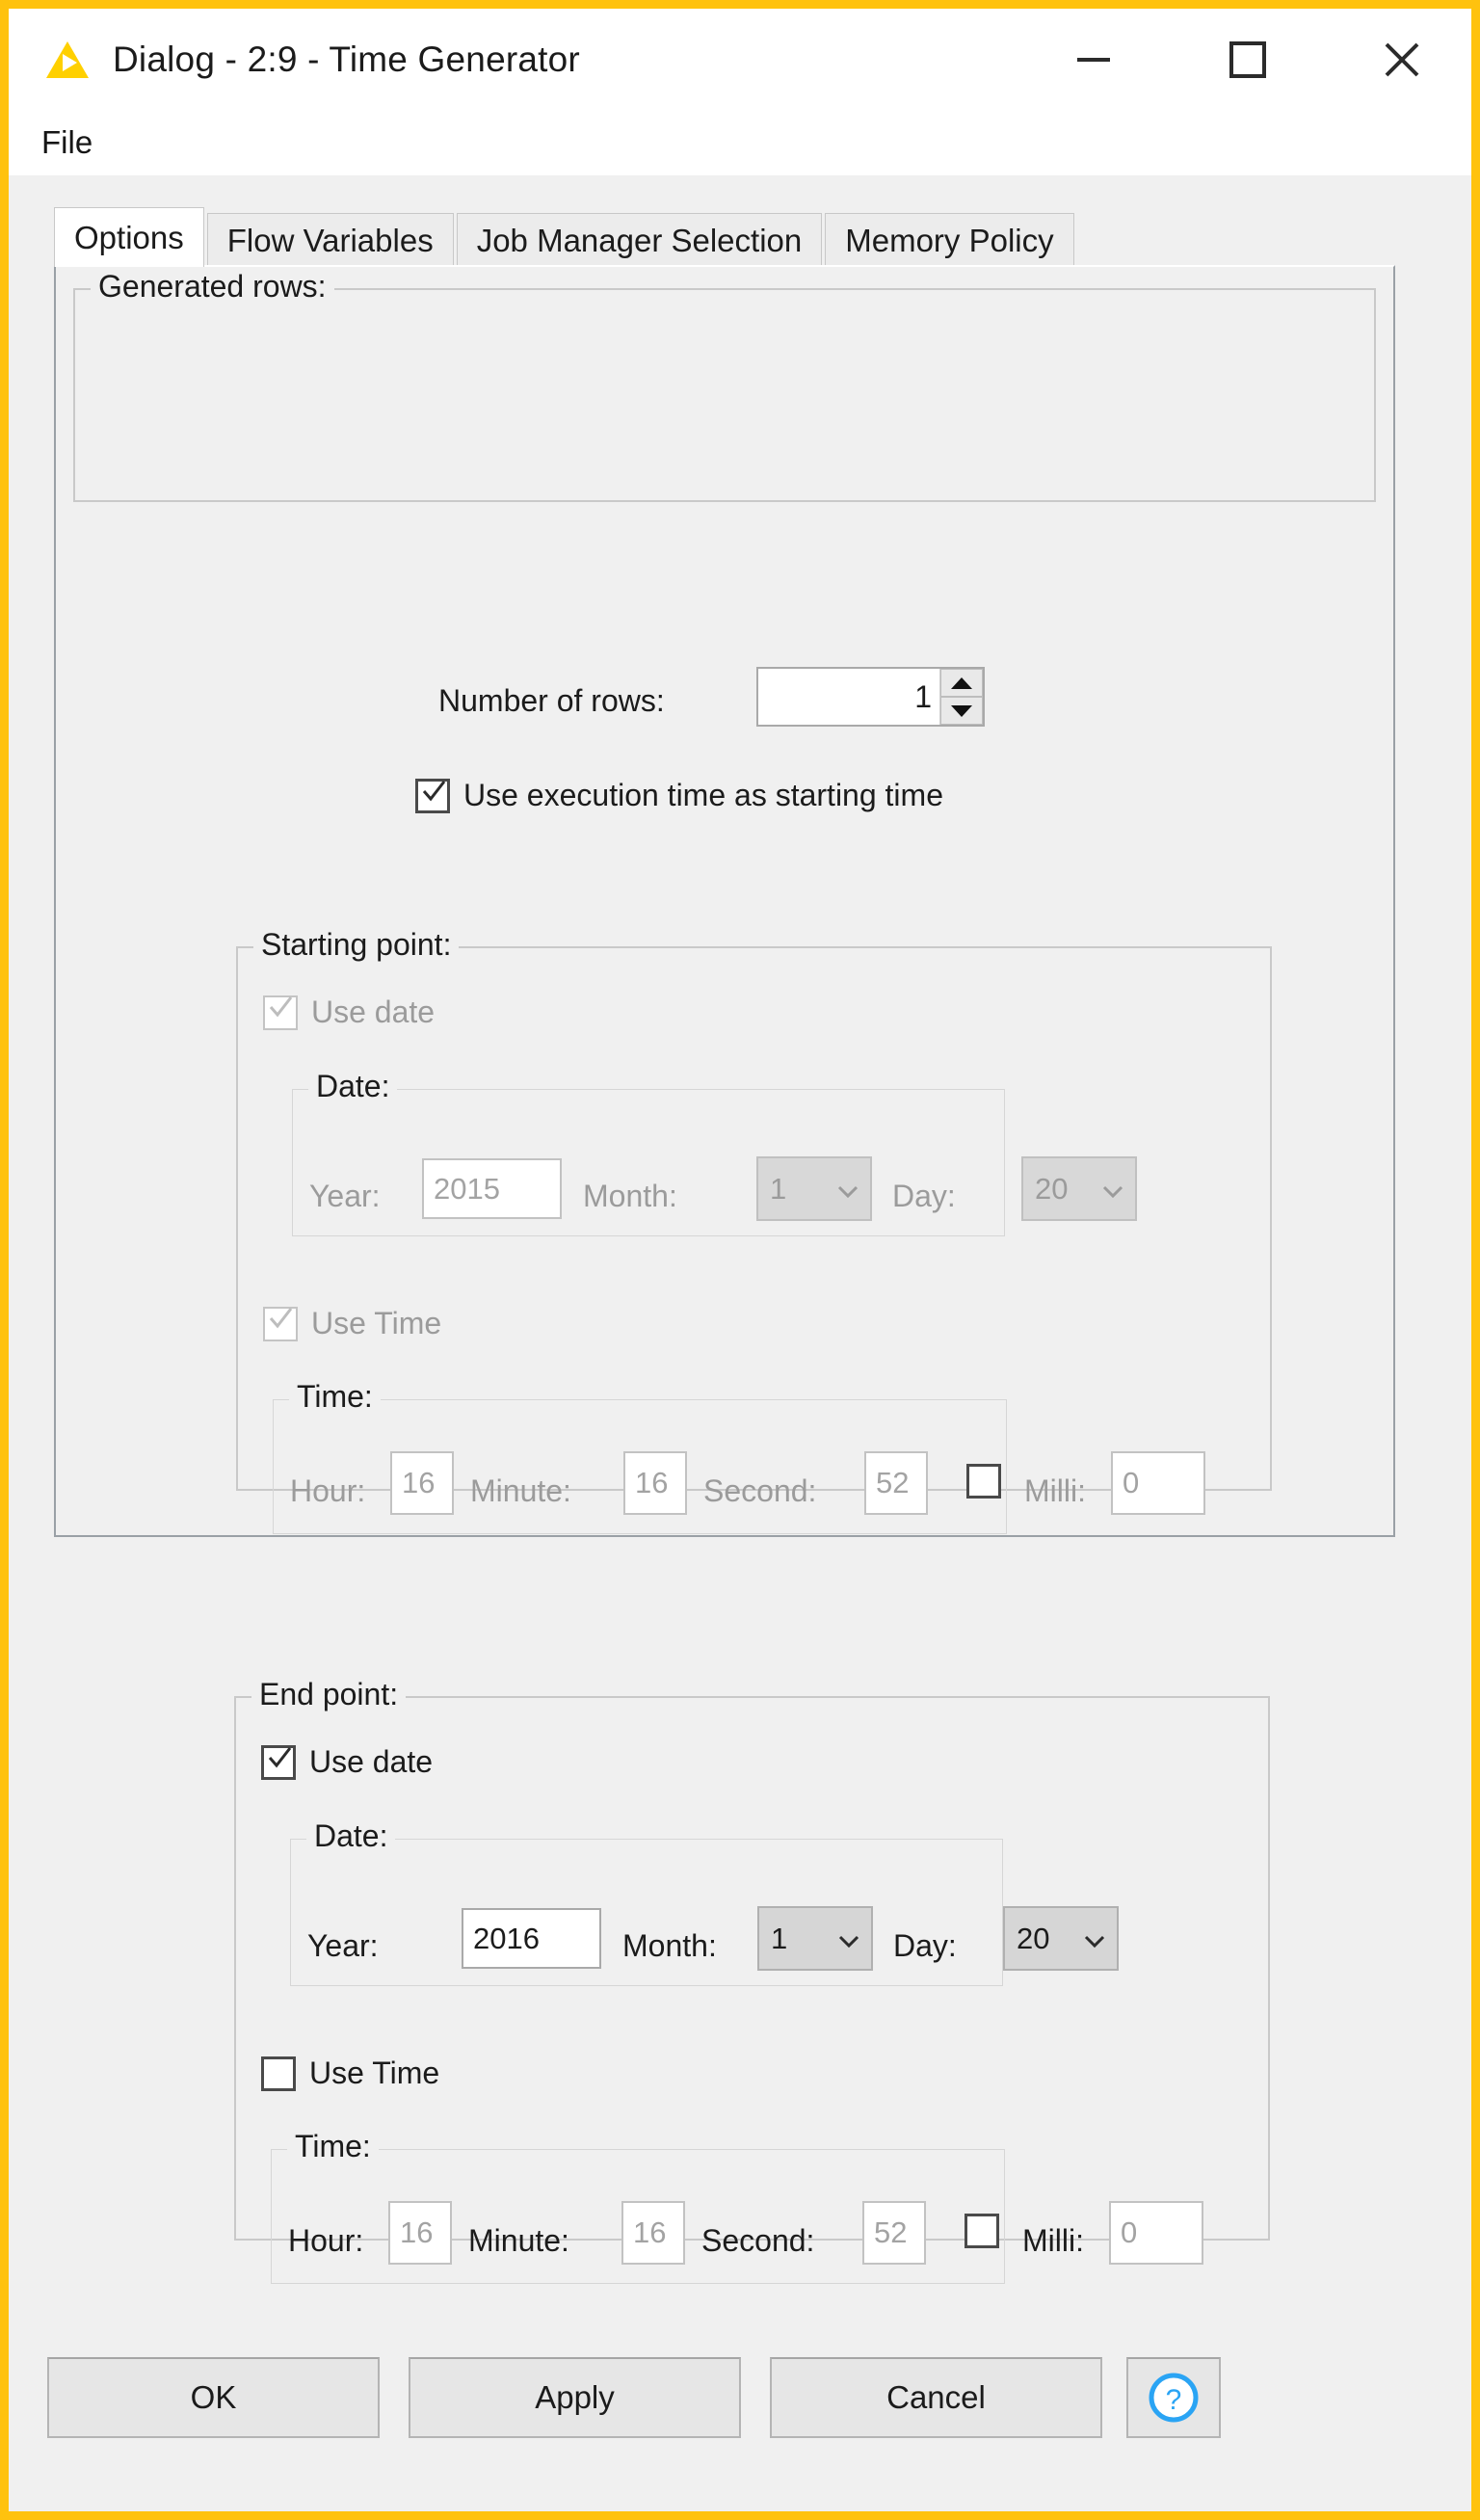 This screenshot has height=2520, width=1480. What do you see at coordinates (326, 2240) in the screenshot?
I see `end-hour-label: Hour:` at bounding box center [326, 2240].